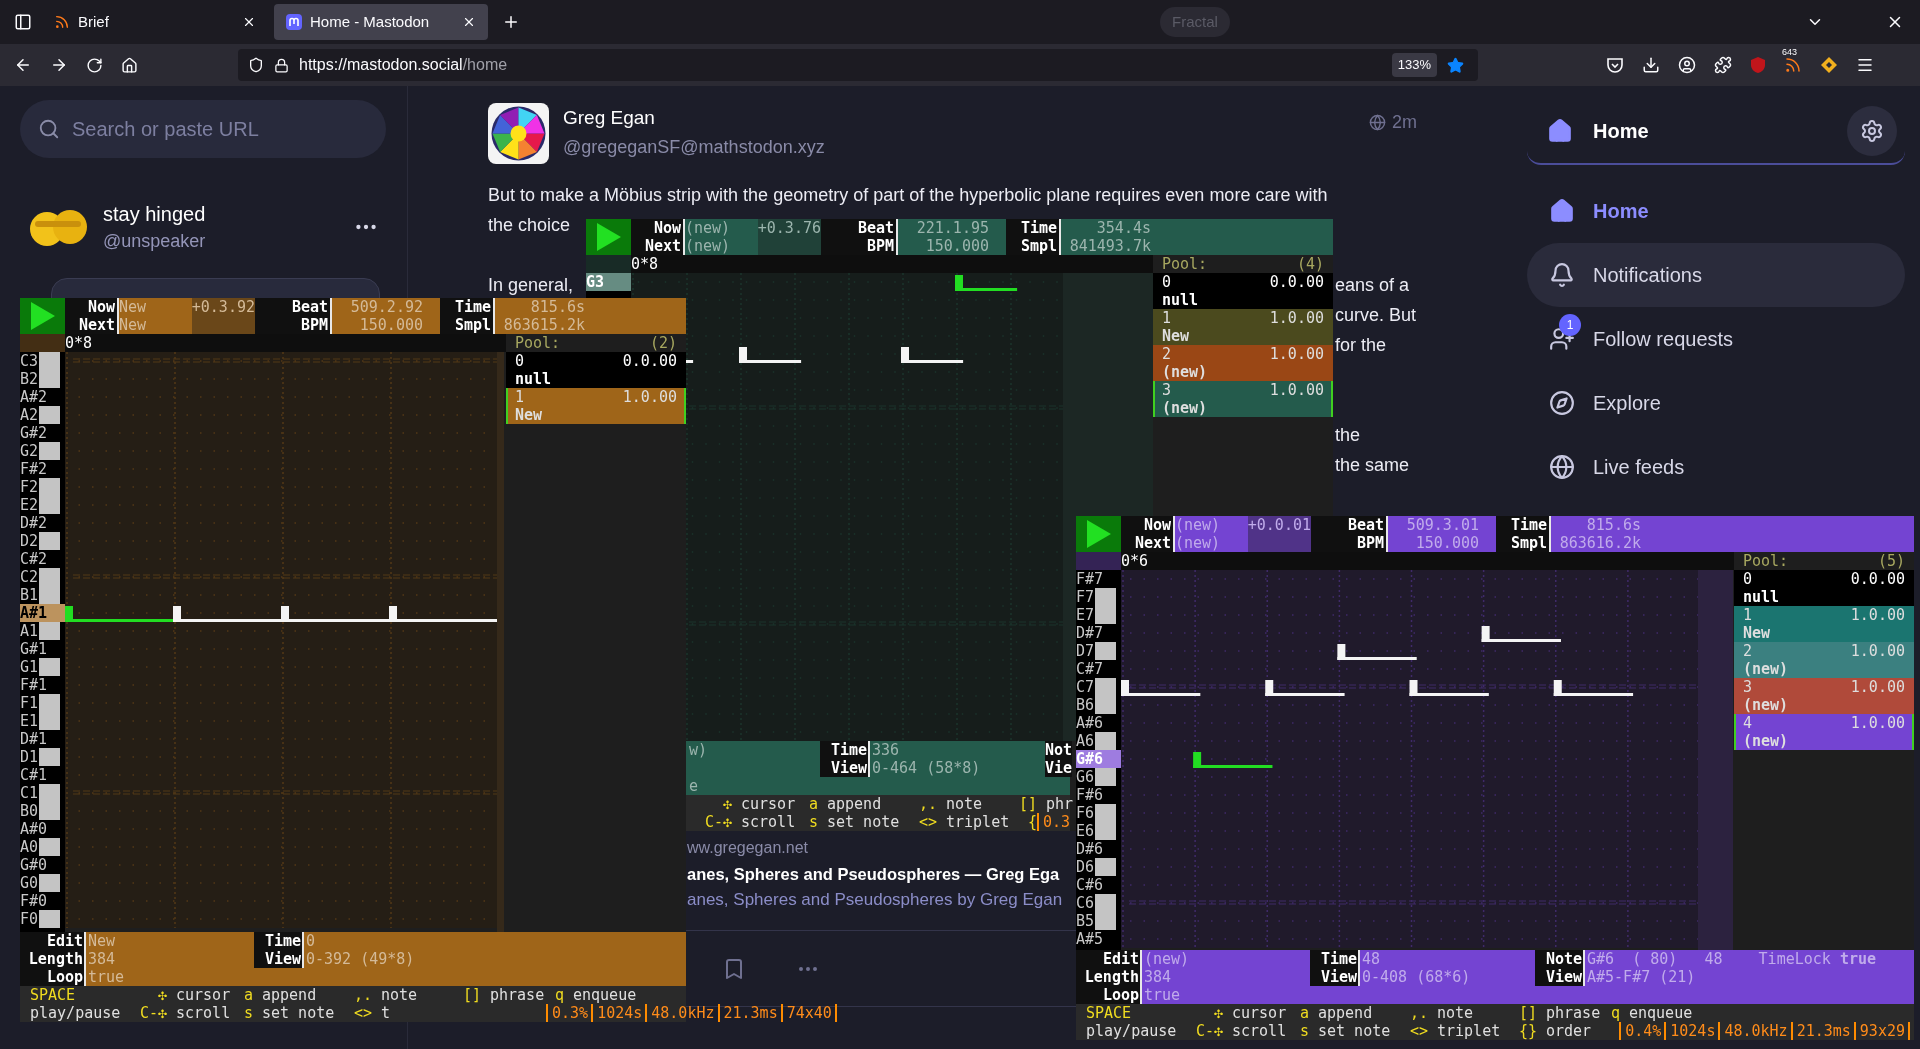 This screenshot has width=1920, height=1049. I want to click on note-label: F6, so click(1085, 813).